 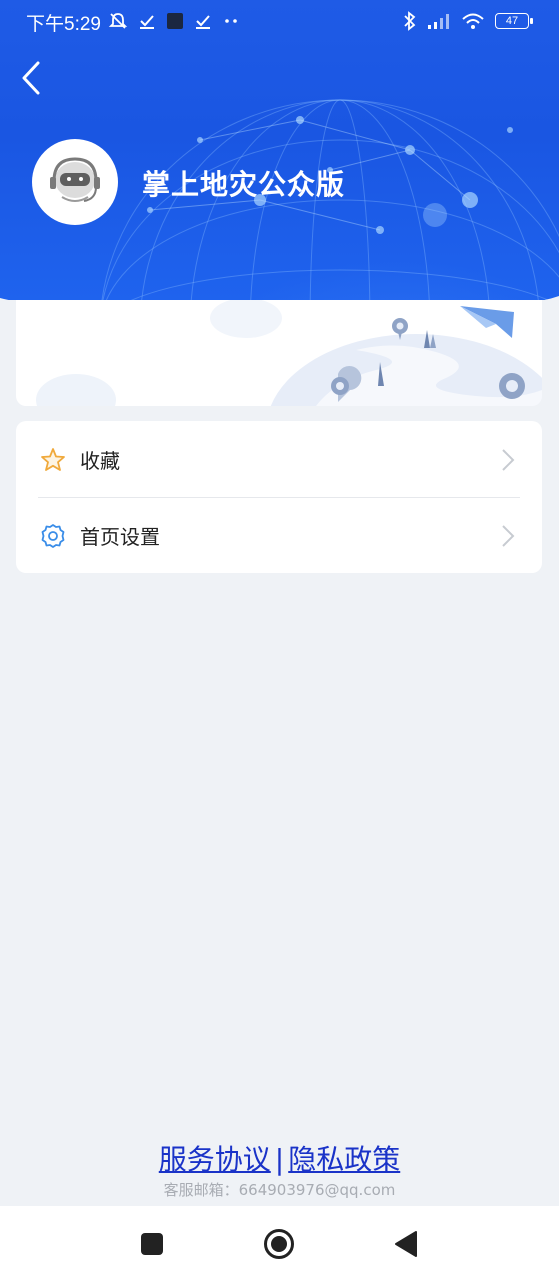 What do you see at coordinates (279, 1190) in the screenshot?
I see `support-email: 客服邮箱：664903976@qq.com` at bounding box center [279, 1190].